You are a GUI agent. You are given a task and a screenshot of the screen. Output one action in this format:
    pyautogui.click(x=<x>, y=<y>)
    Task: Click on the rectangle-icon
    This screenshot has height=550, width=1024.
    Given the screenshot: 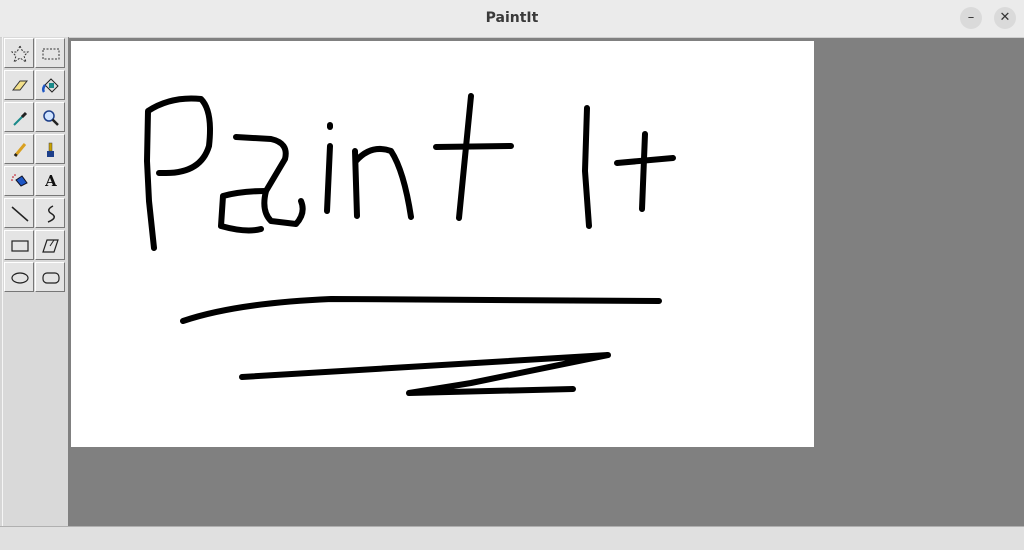 What is the action you would take?
    pyautogui.click(x=20, y=246)
    